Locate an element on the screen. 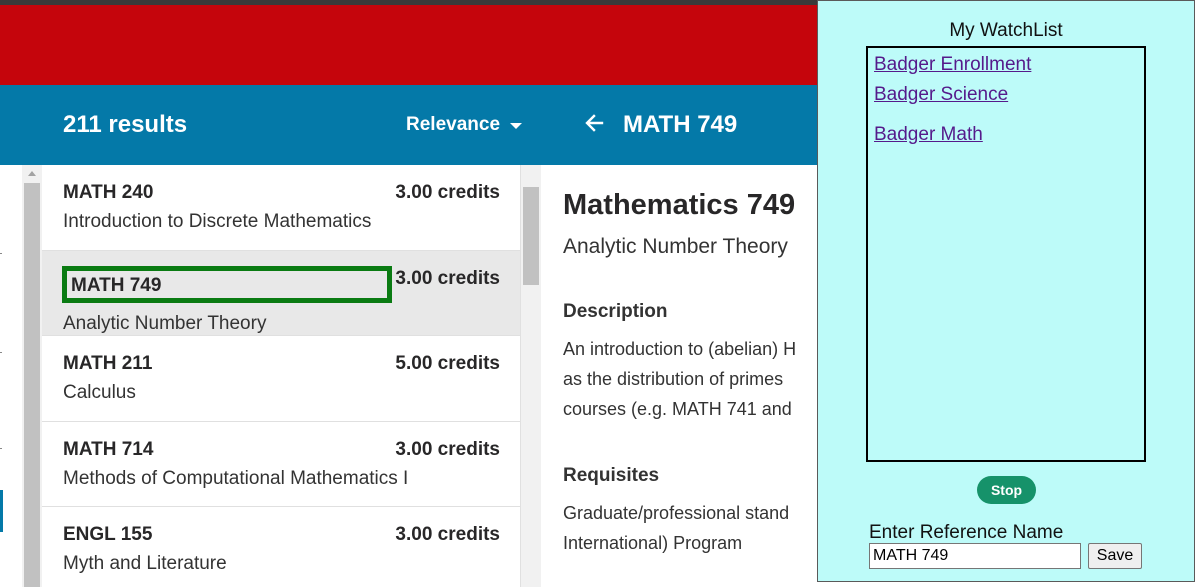 The image size is (1195, 587). course-code: MATH 240 is located at coordinates (108, 192).